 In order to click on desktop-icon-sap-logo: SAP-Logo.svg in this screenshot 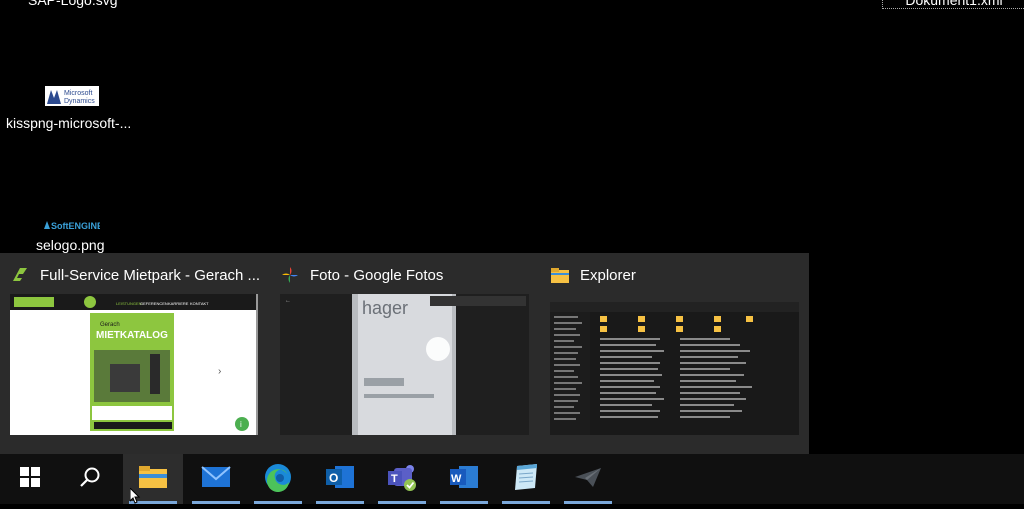, I will do `click(73, 4)`.